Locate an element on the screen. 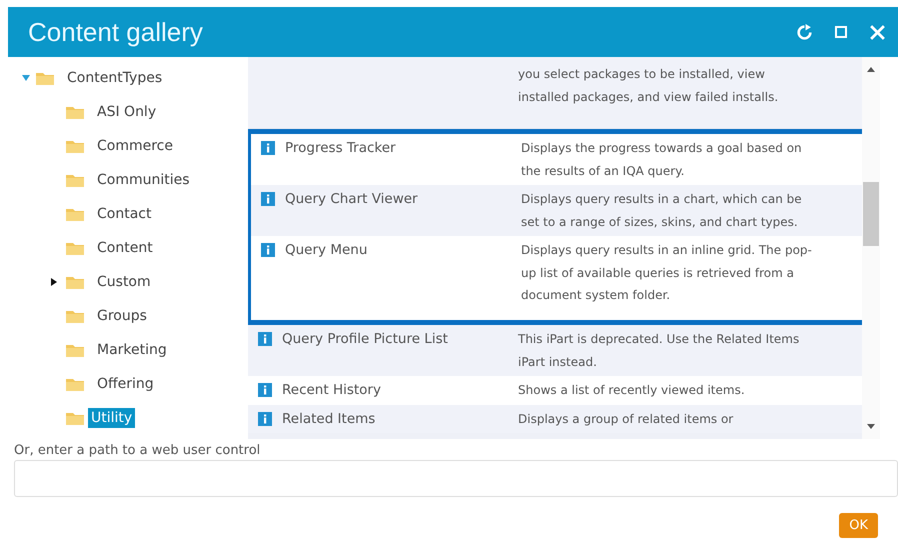 The width and height of the screenshot is (898, 542). item-description: you select packages to be installed, view installed packages, and view failed installs. is located at coordinates (649, 86).